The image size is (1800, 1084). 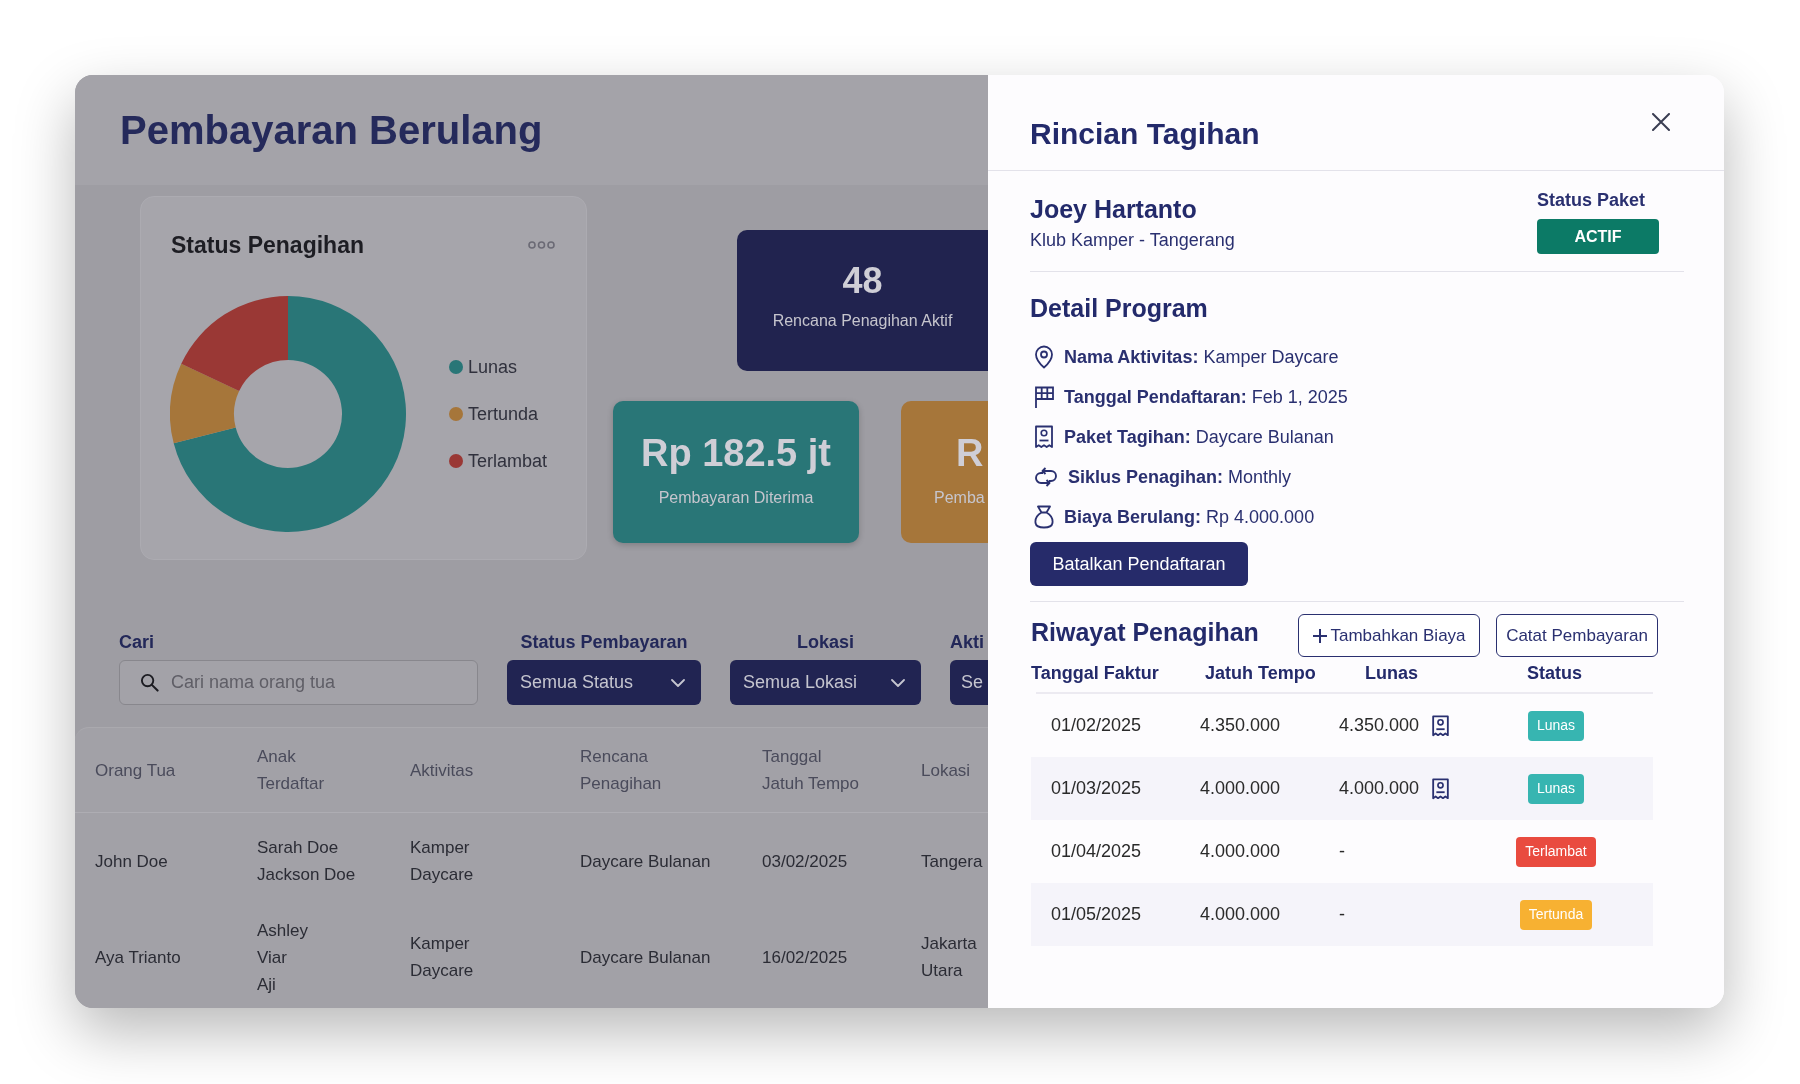 I want to click on column-header: Orang Tua, so click(x=135, y=770).